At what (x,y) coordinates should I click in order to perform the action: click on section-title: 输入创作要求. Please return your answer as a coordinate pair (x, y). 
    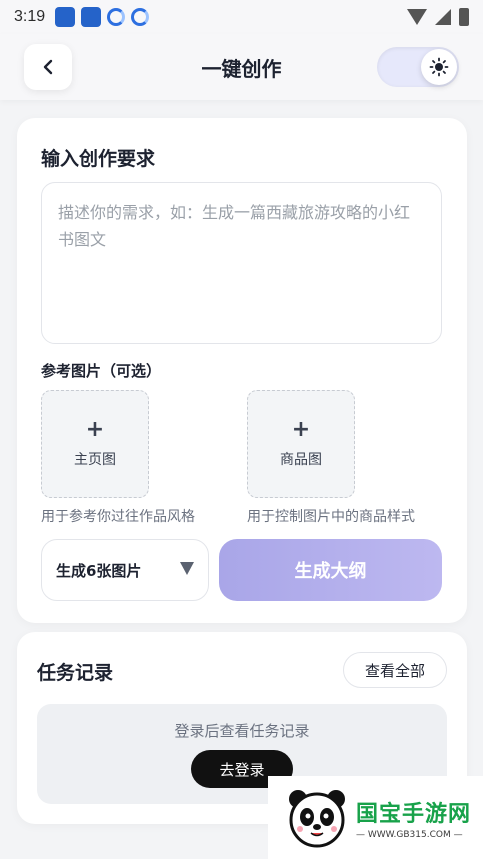
    Looking at the image, I should click on (98, 159).